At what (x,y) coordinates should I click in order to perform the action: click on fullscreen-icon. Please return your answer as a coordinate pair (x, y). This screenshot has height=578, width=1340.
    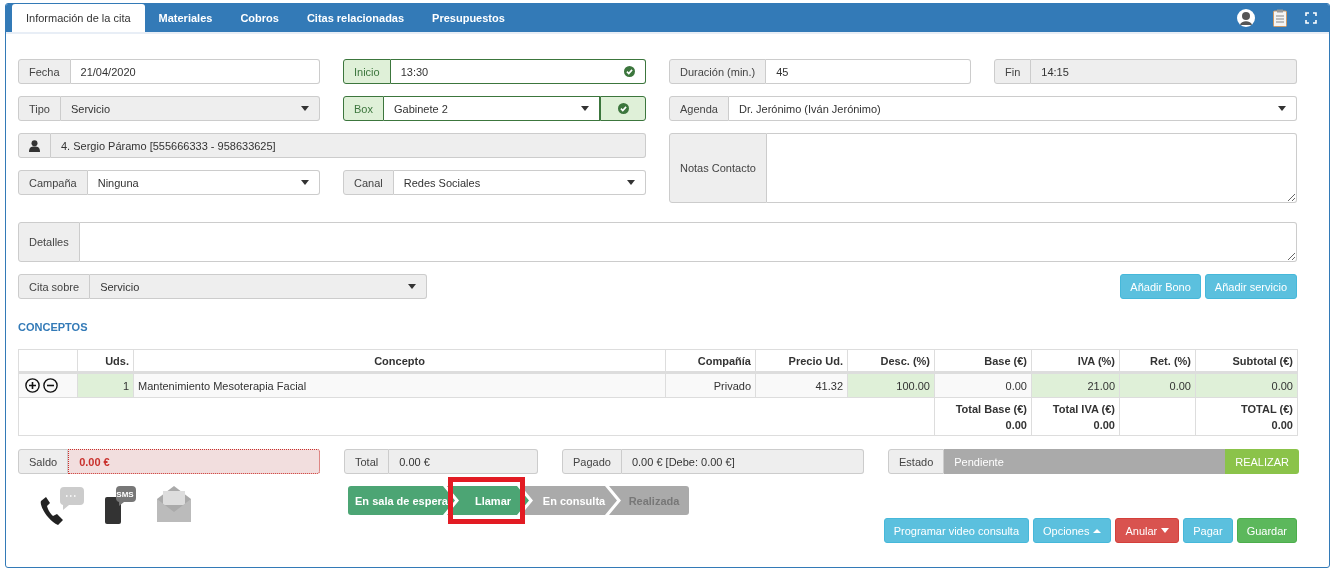
    Looking at the image, I should click on (1311, 18).